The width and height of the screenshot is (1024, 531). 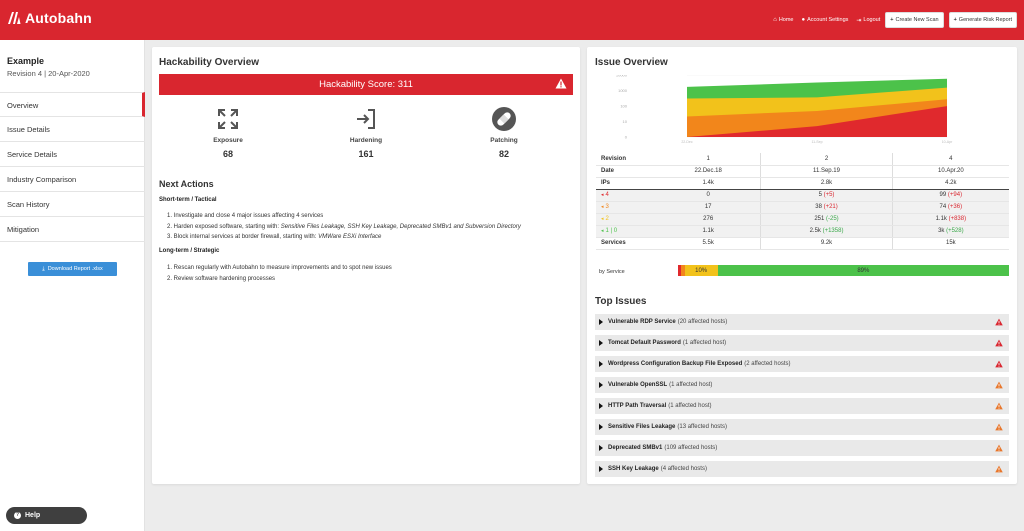 I want to click on hardening-label: Hardening, so click(x=366, y=140).